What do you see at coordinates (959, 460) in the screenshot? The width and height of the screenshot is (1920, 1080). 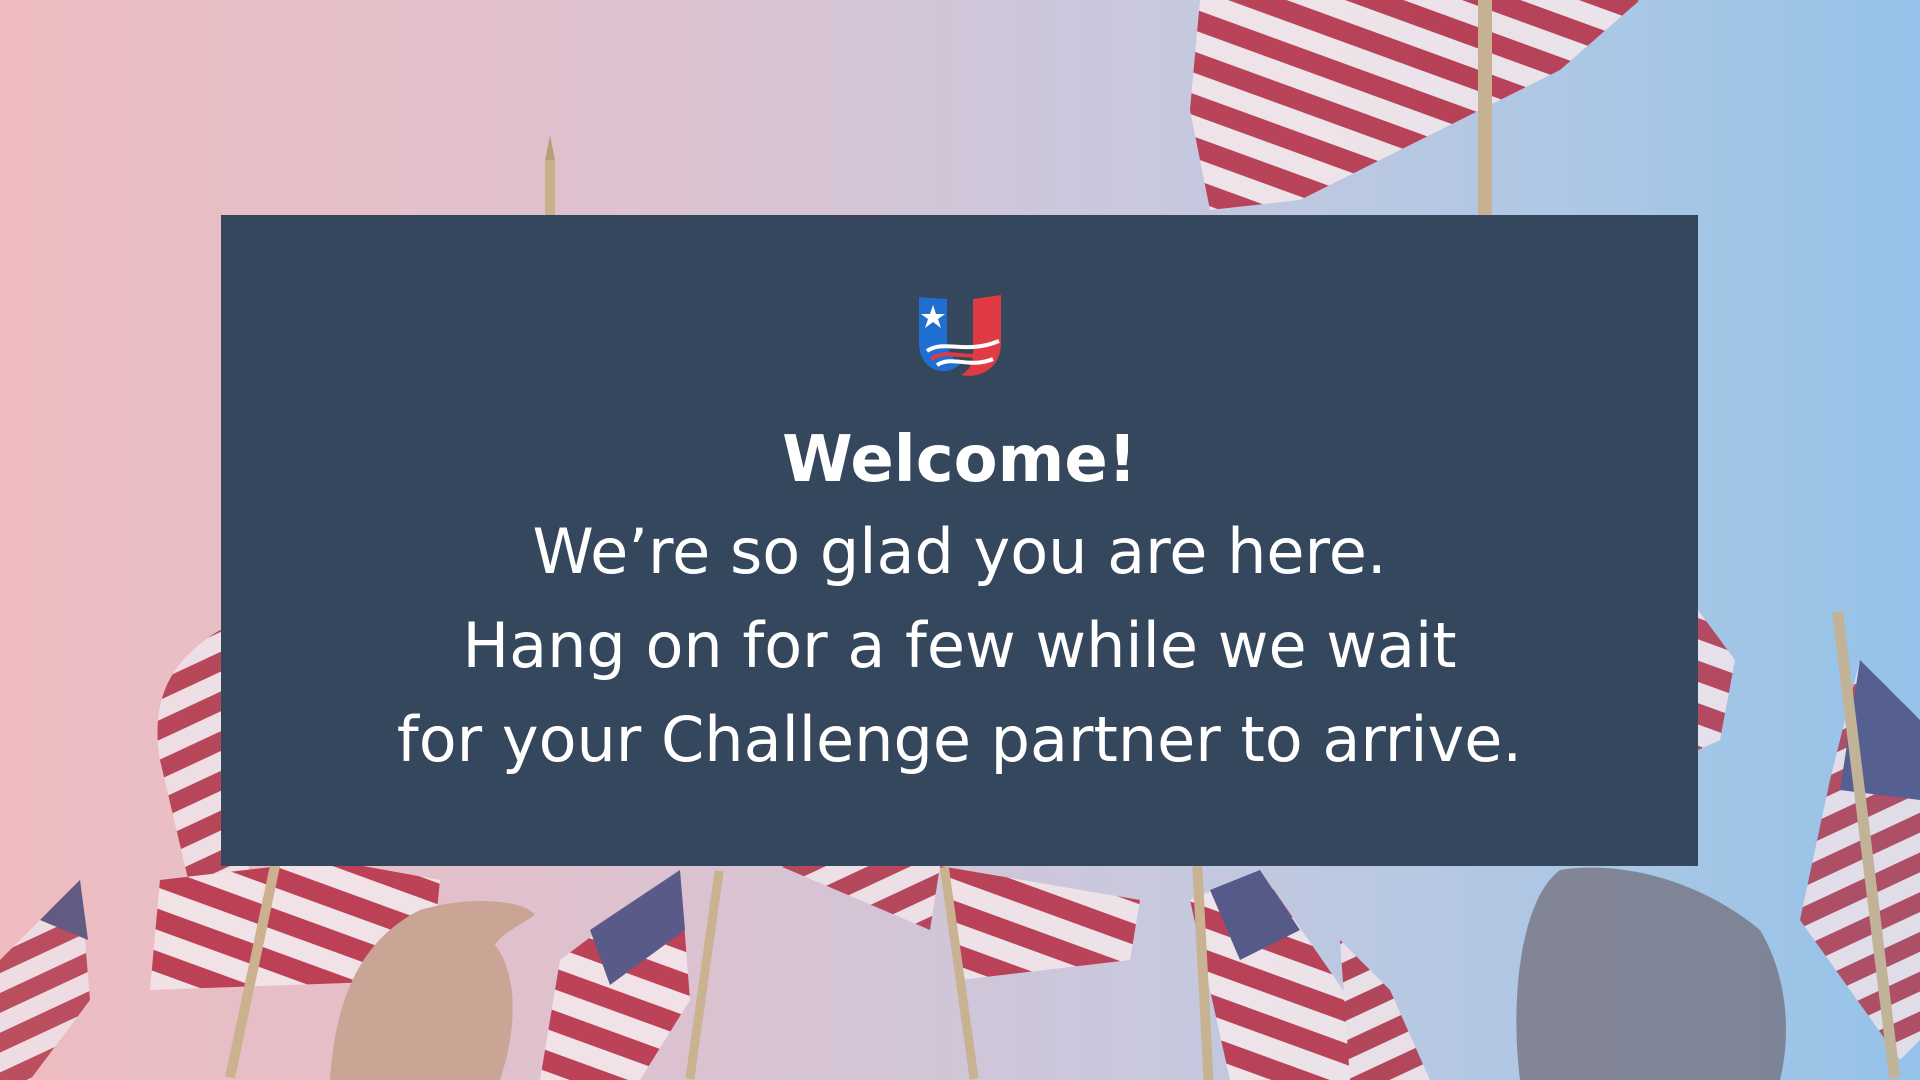 I see `welcome-heading: Welcome!` at bounding box center [959, 460].